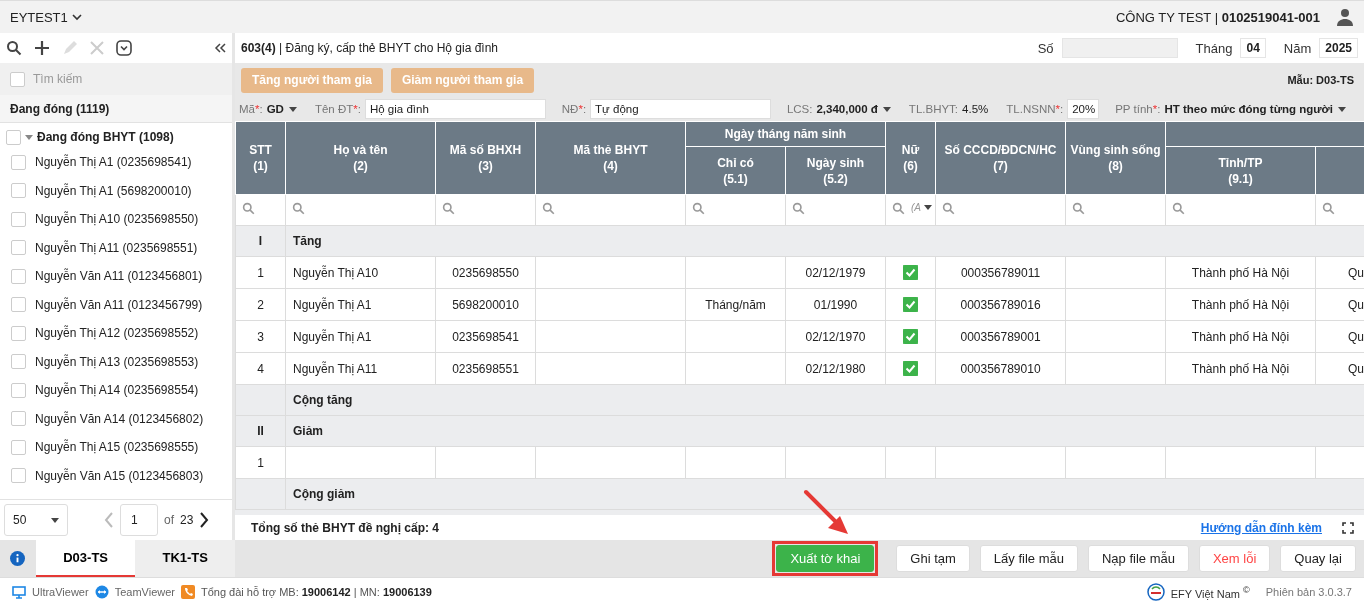  I want to click on close-icon, so click(97, 48).